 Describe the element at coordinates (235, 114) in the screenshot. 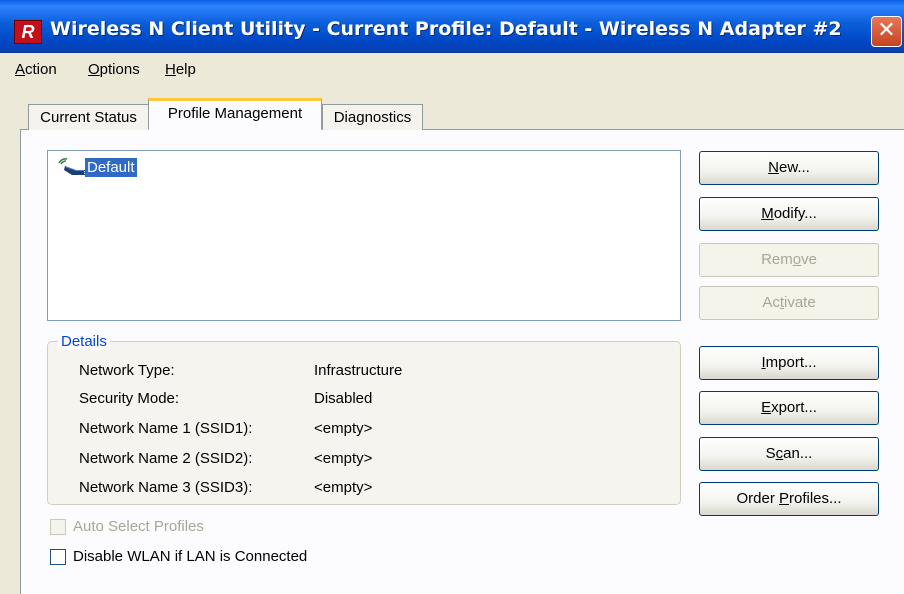

I see `tab-profile-management: Profile Management` at that location.